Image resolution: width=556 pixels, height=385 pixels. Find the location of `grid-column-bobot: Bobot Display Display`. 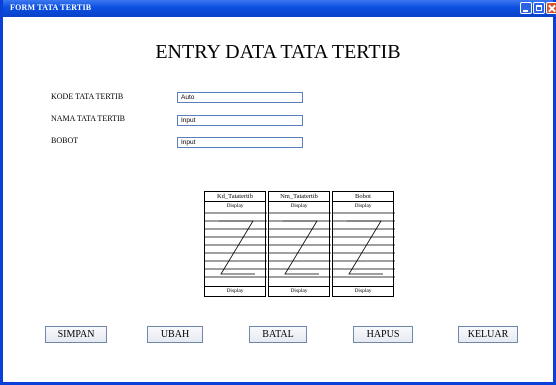

grid-column-bobot: Bobot Display Display is located at coordinates (363, 244).